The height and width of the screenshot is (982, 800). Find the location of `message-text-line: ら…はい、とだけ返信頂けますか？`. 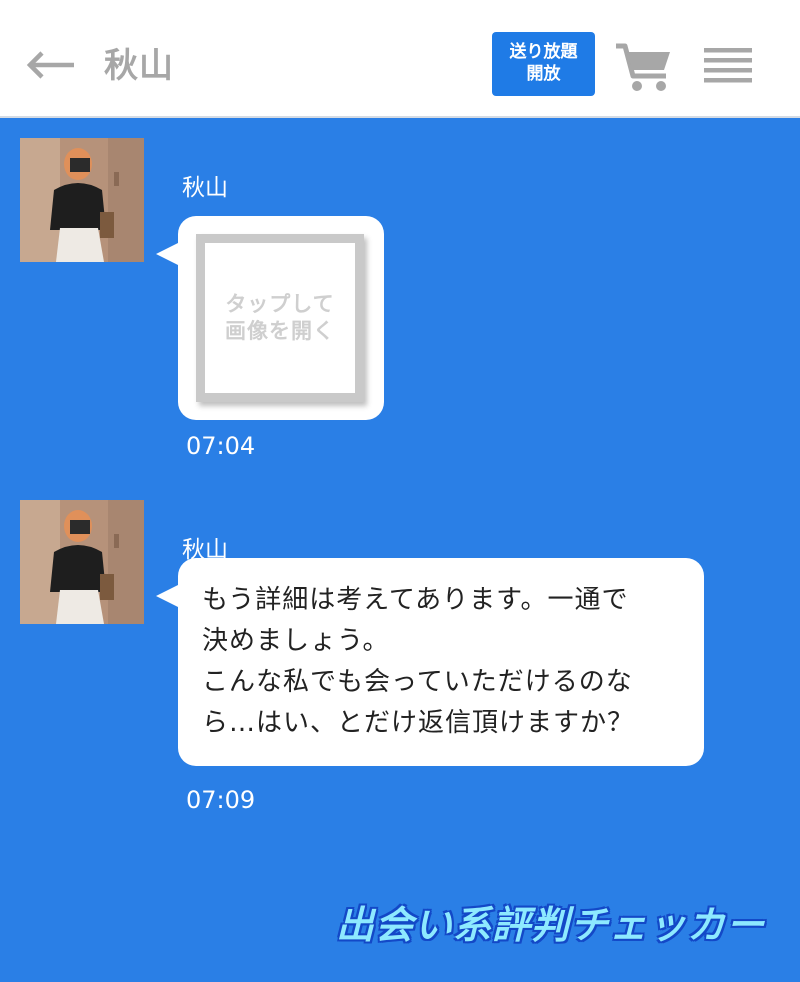

message-text-line: ら…はい、とだけ返信頂けますか？ is located at coordinates (418, 723).